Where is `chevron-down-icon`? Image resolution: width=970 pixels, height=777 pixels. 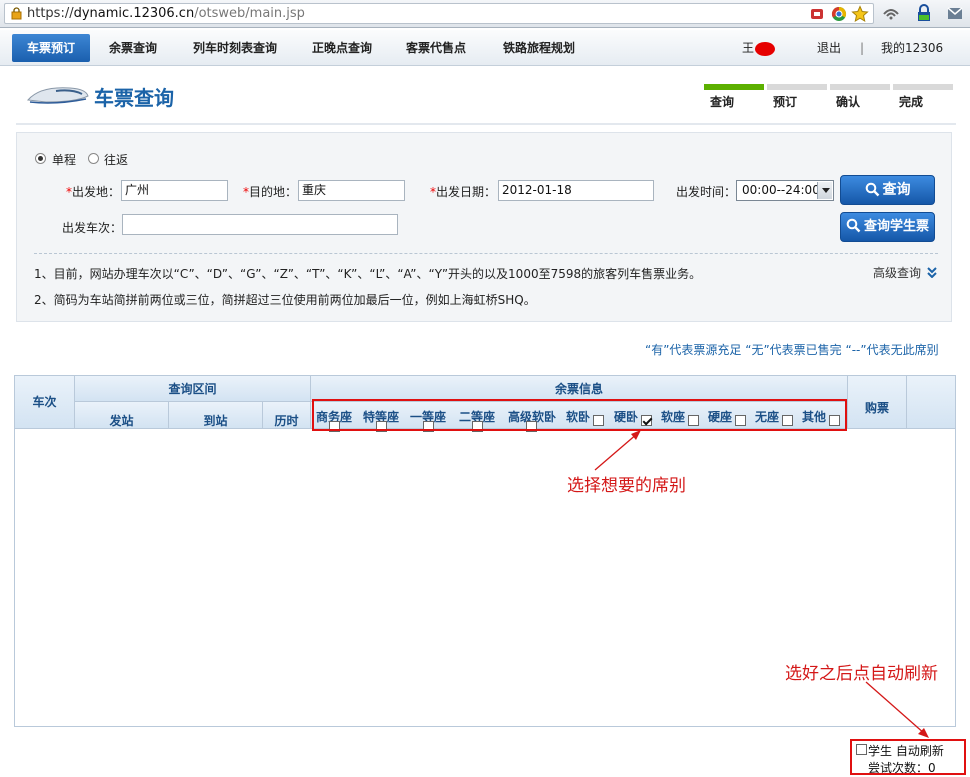 chevron-down-icon is located at coordinates (824, 190).